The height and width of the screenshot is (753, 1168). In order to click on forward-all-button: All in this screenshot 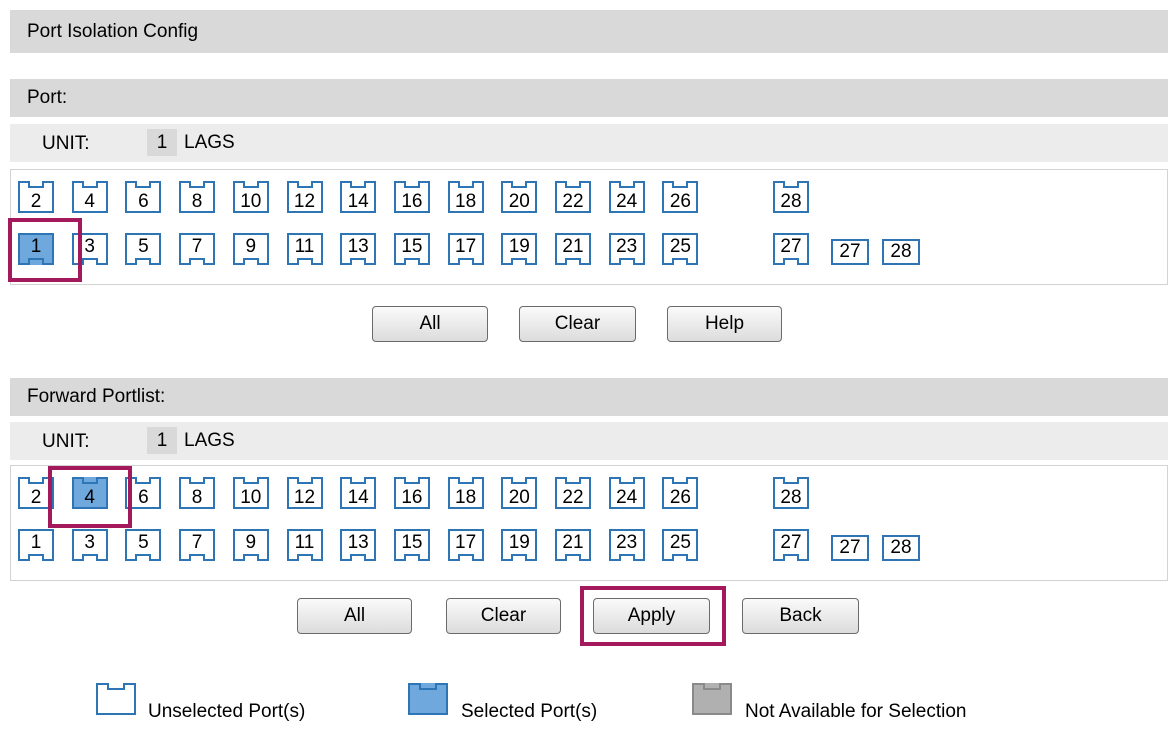, I will do `click(354, 616)`.